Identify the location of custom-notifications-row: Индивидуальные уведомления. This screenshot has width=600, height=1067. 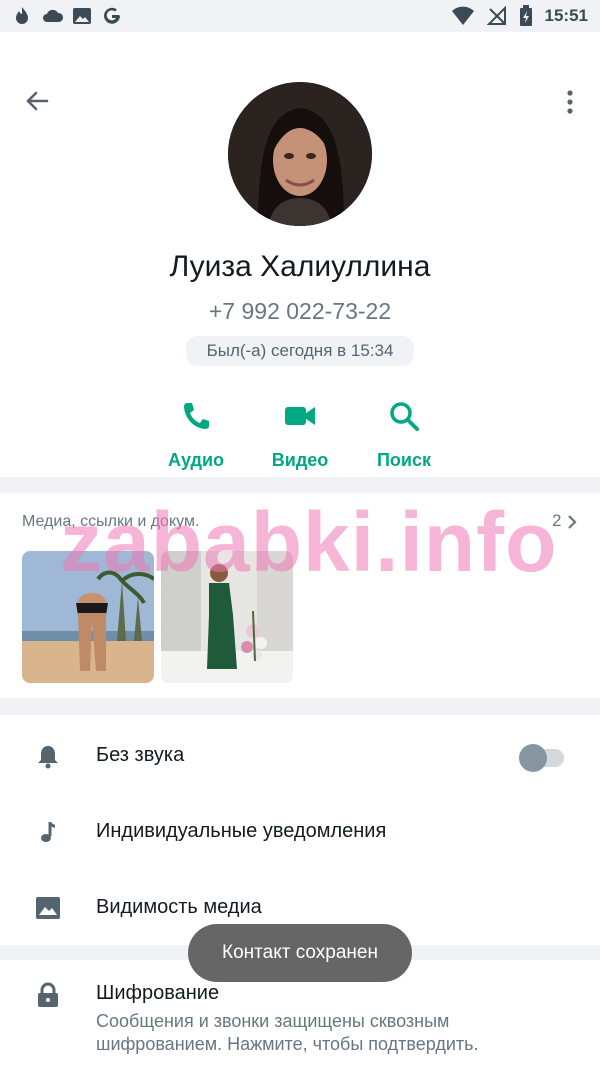
(300, 831).